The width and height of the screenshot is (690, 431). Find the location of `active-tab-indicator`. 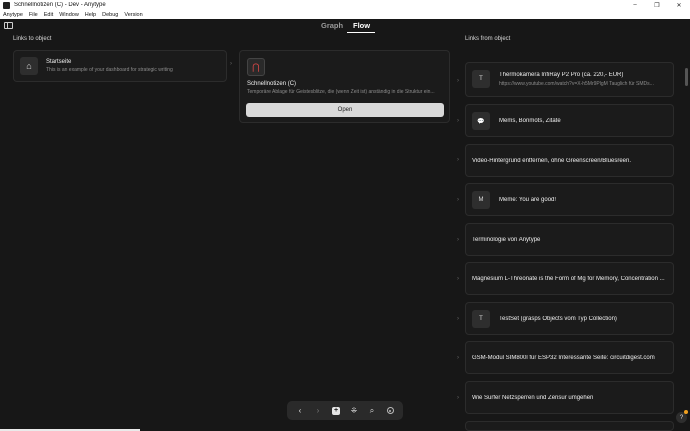

active-tab-indicator is located at coordinates (361, 32).